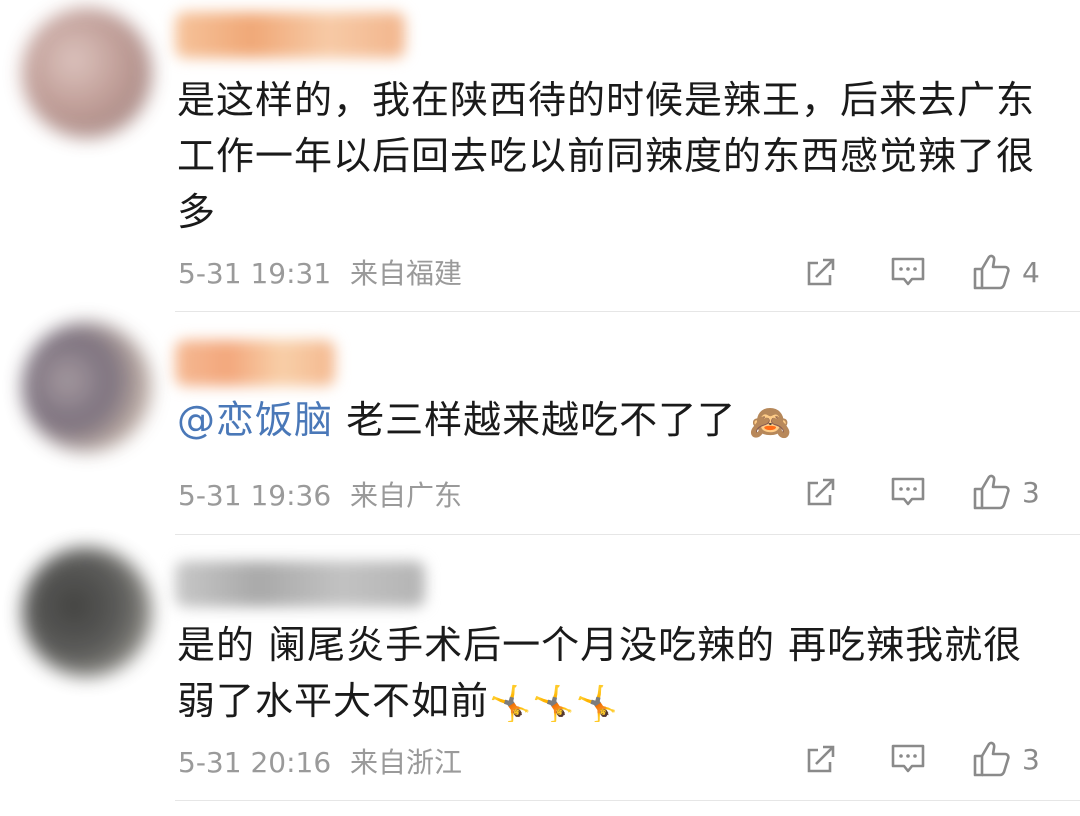 Image resolution: width=1080 pixels, height=816 pixels. Describe the element at coordinates (255, 762) in the screenshot. I see `comment-date: 5-31 20:16` at that location.